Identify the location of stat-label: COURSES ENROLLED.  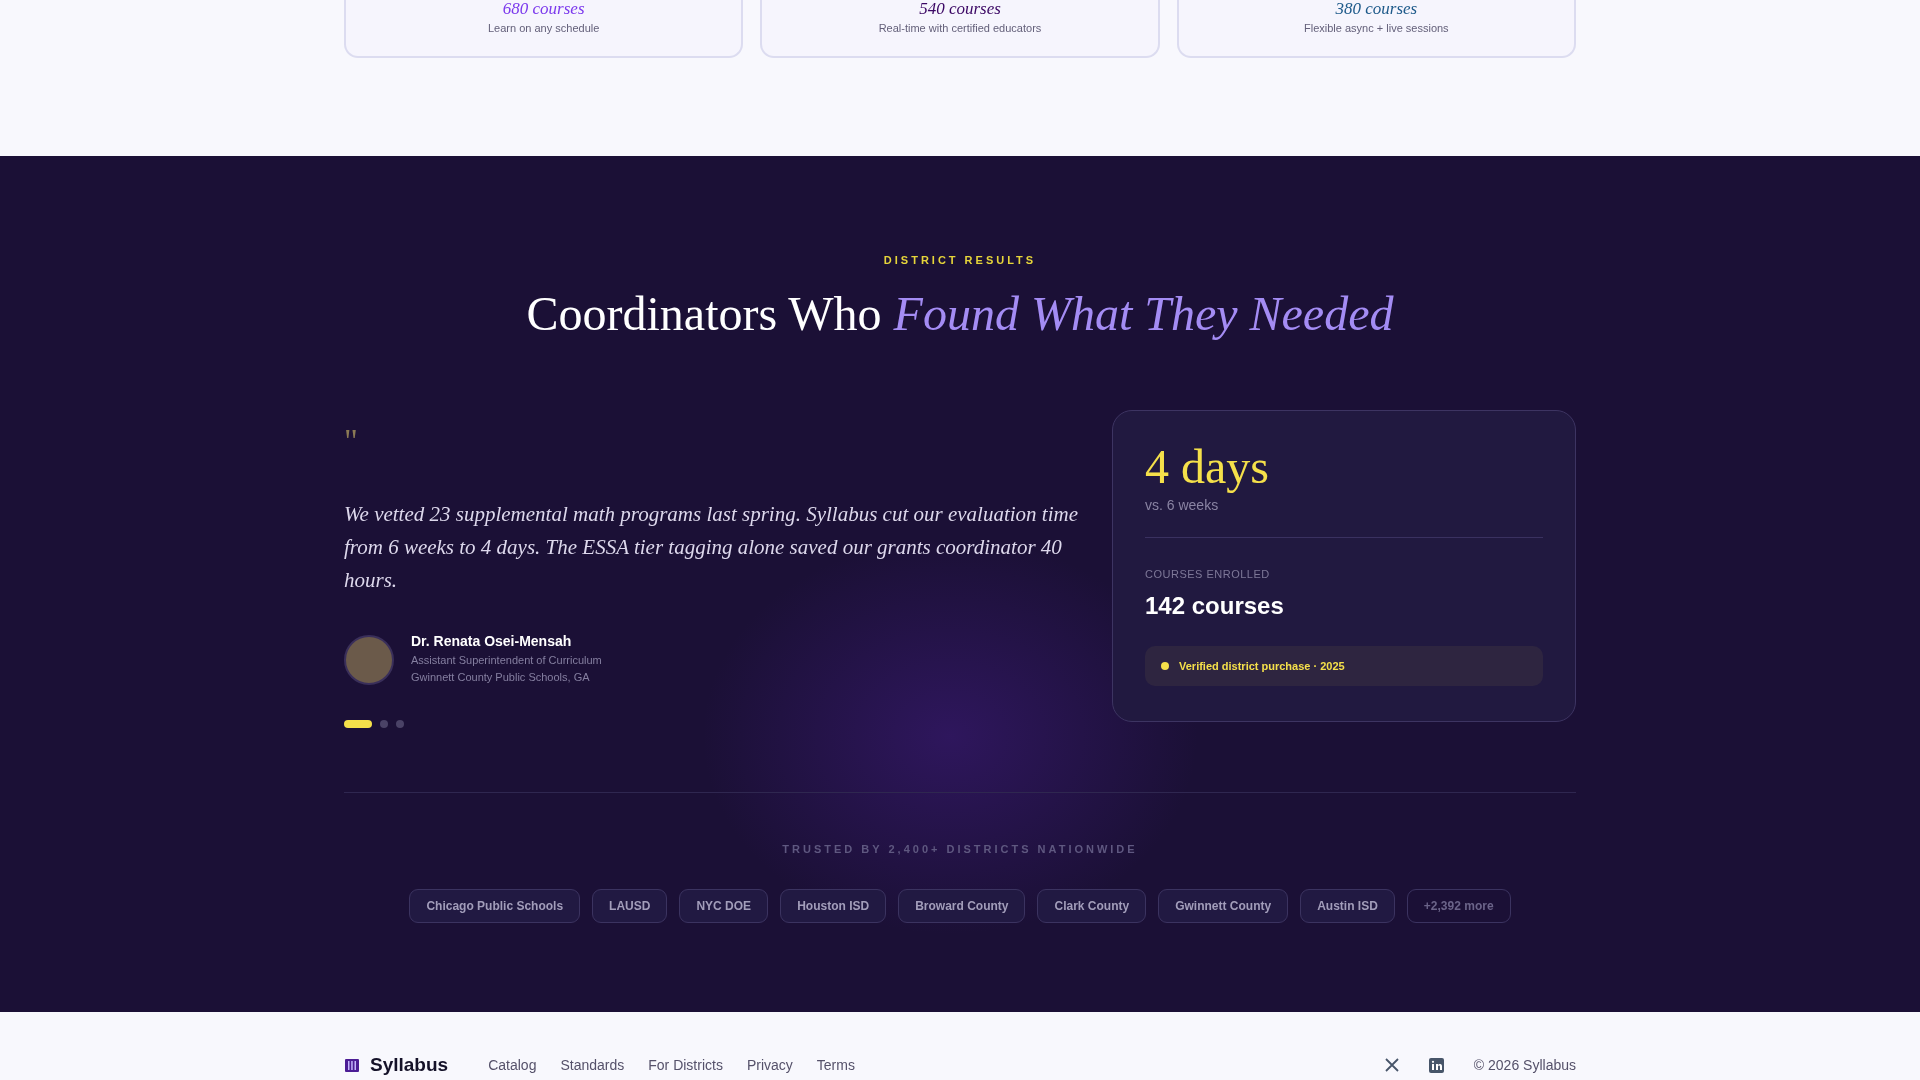
(1208, 574).